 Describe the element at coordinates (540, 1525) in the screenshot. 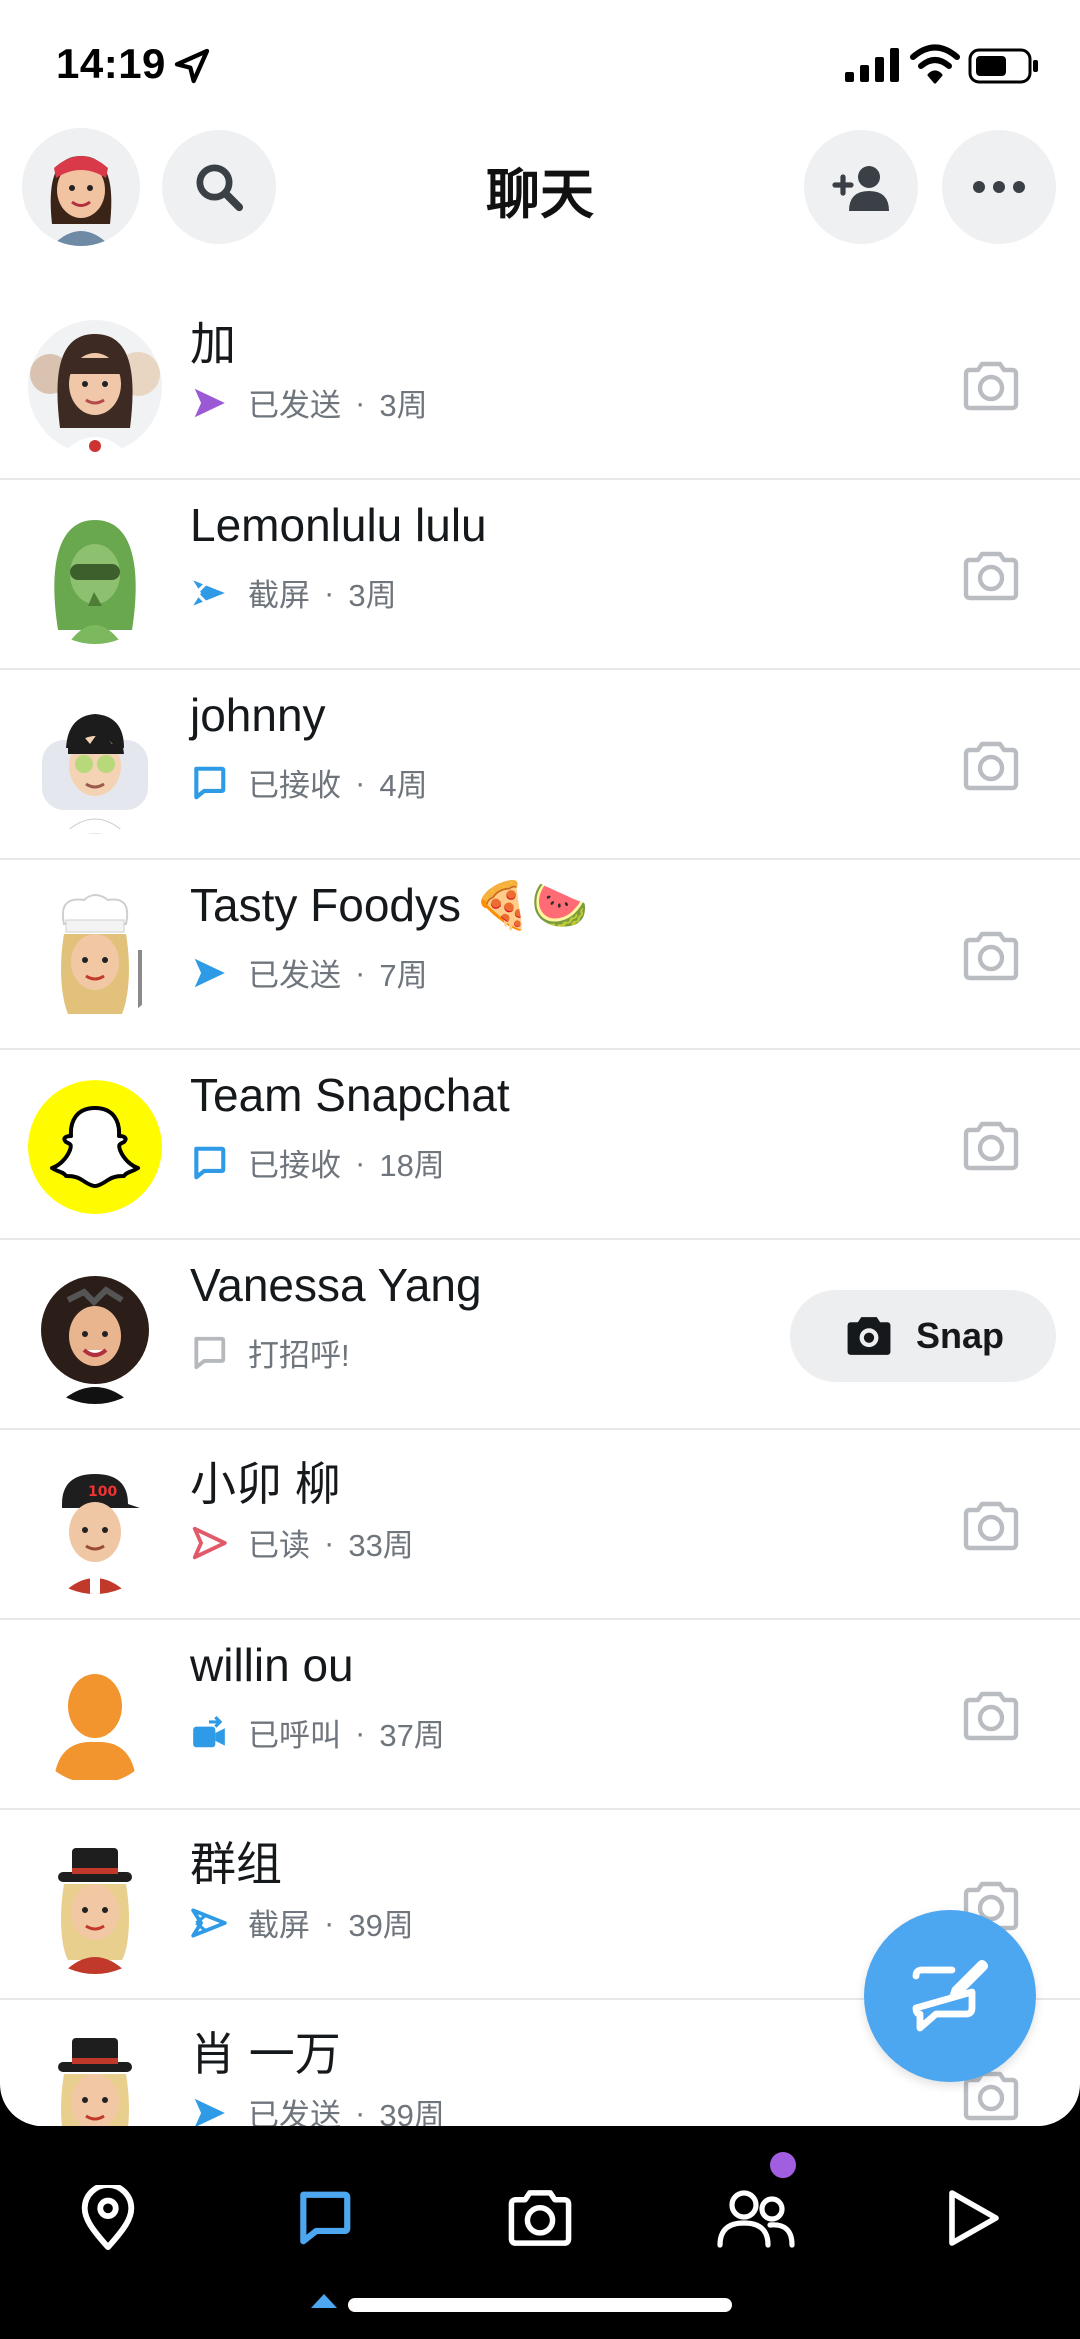

I see `chat-row: 100 小卯 柳 已读 · 33周` at that location.